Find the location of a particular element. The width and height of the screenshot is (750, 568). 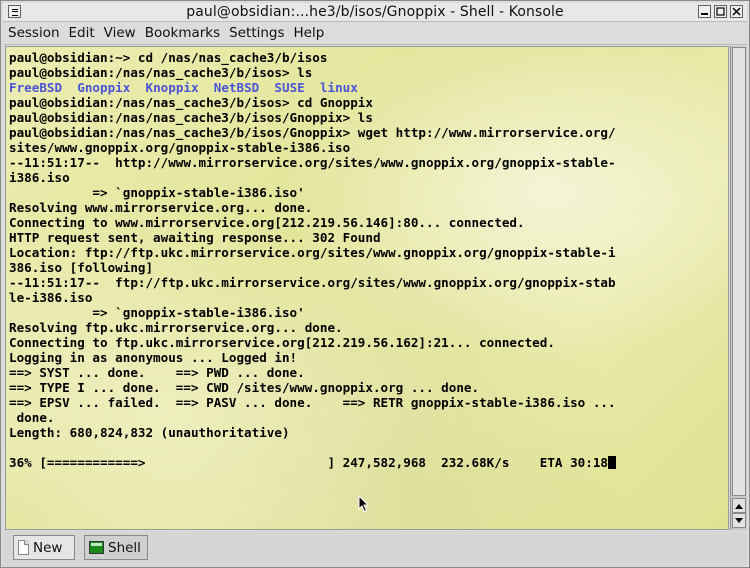

ls-entry: Knoppix is located at coordinates (172, 87).